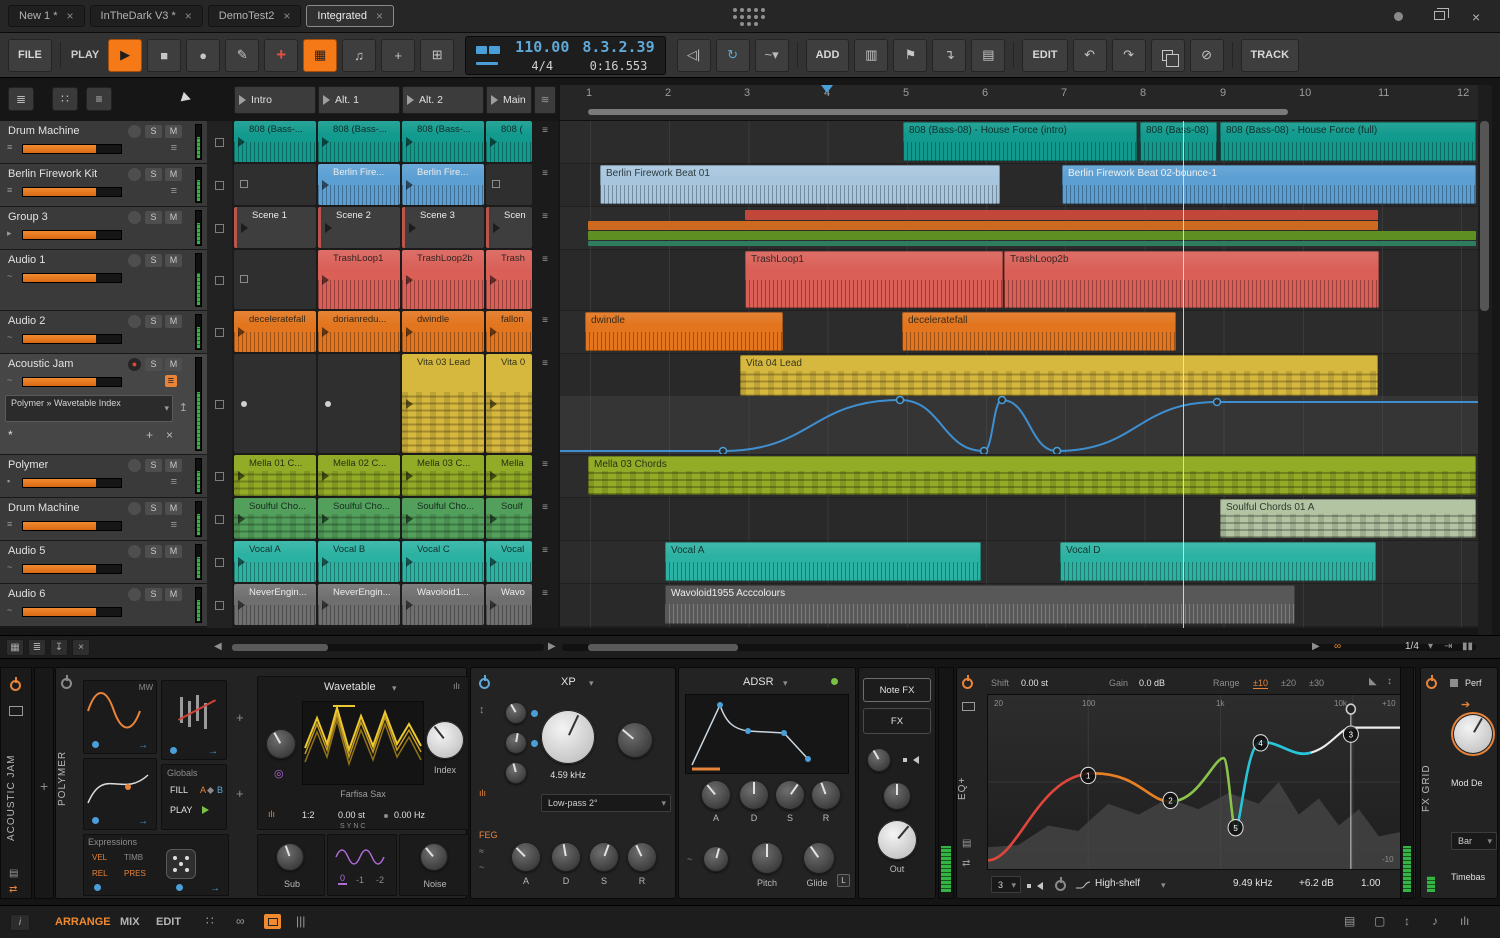  Describe the element at coordinates (203, 790) in the screenshot. I see `ab-a-label: A` at that location.